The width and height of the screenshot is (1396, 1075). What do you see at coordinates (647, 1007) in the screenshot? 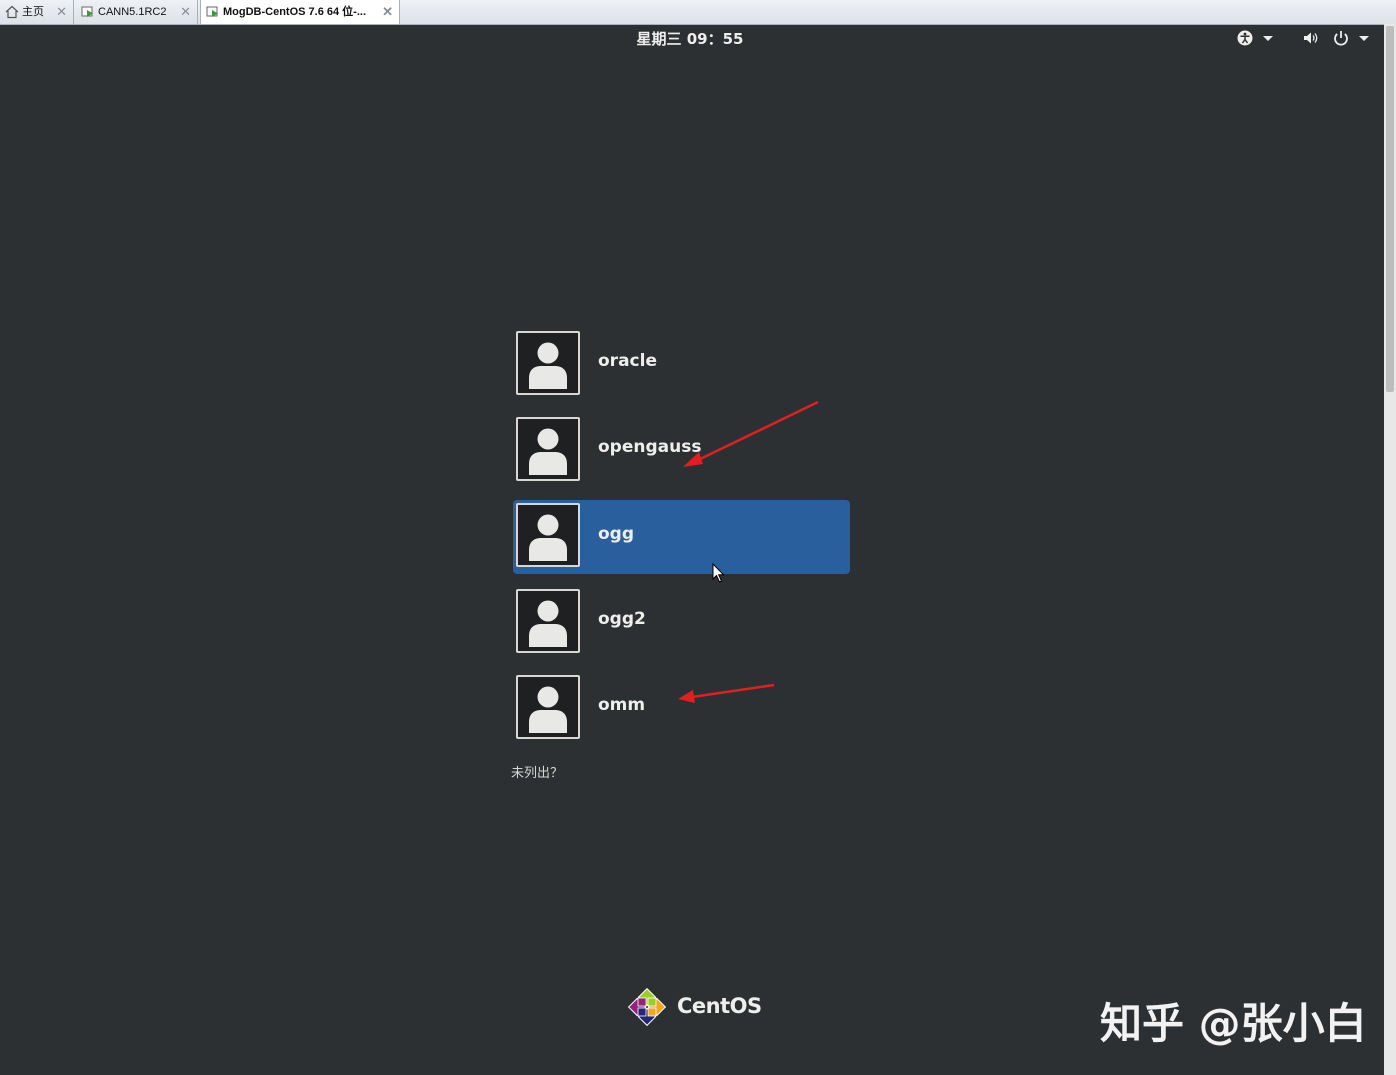
I see `centos-logo-icon` at bounding box center [647, 1007].